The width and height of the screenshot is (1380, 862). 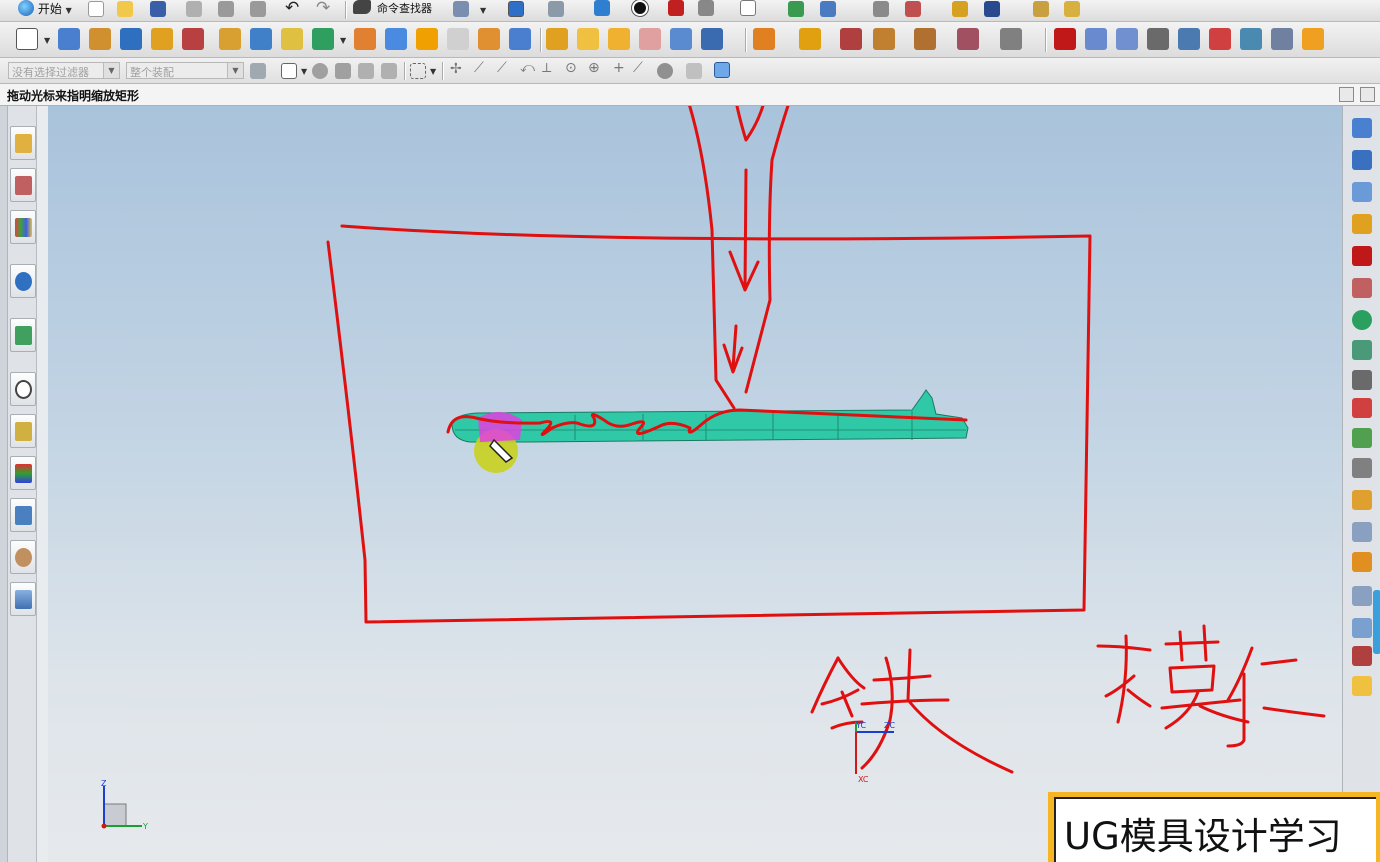 I want to click on ejector-icon, so click(x=968, y=39).